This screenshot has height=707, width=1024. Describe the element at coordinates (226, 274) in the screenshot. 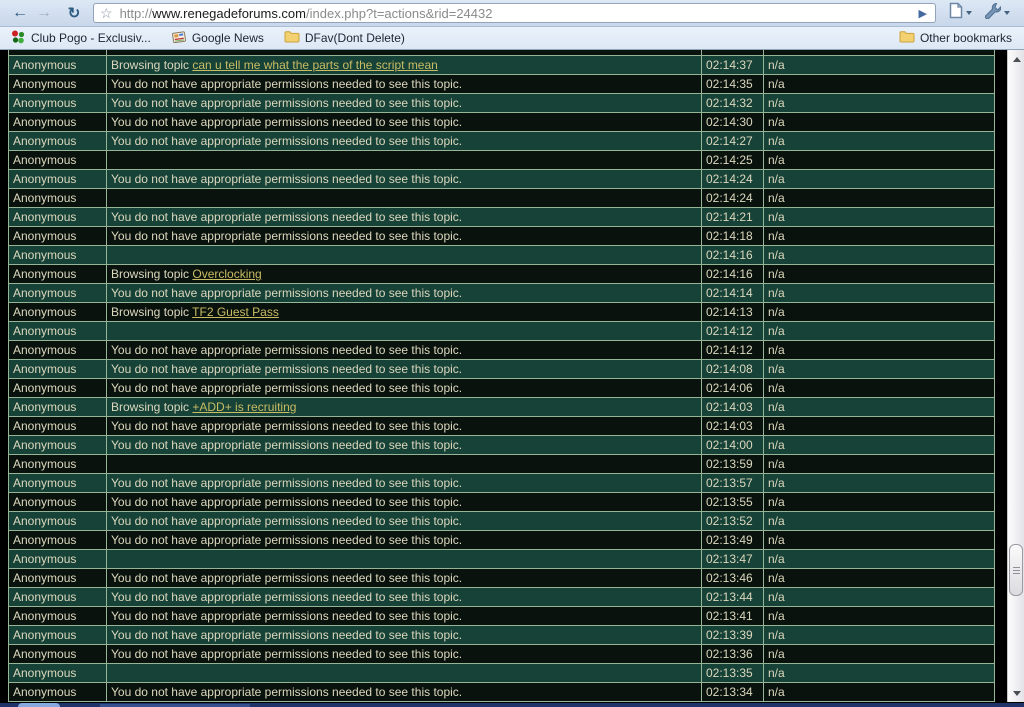

I see `topic-link: Overclocking` at that location.